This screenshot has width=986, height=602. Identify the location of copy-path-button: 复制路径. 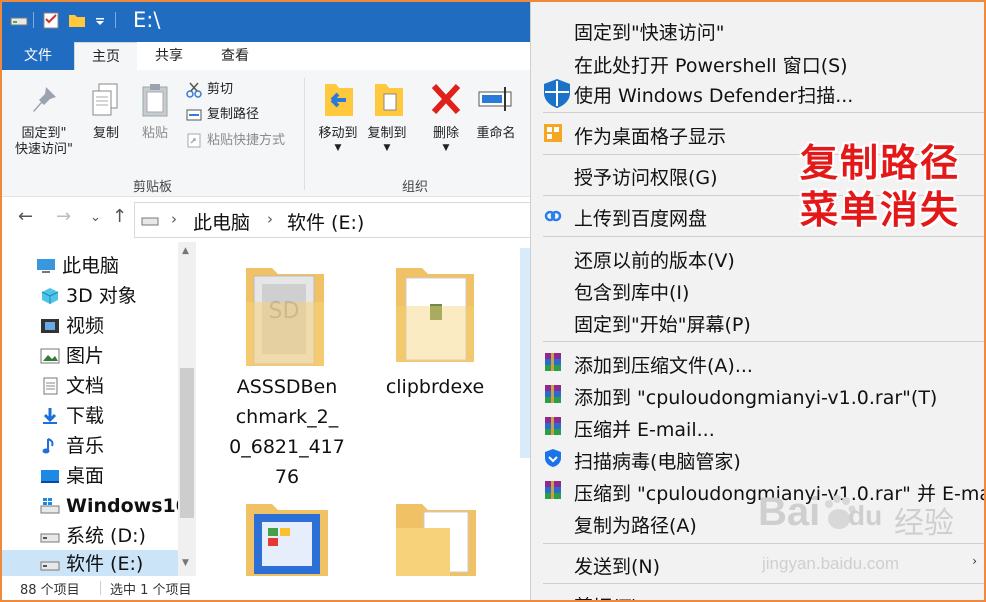
(233, 115).